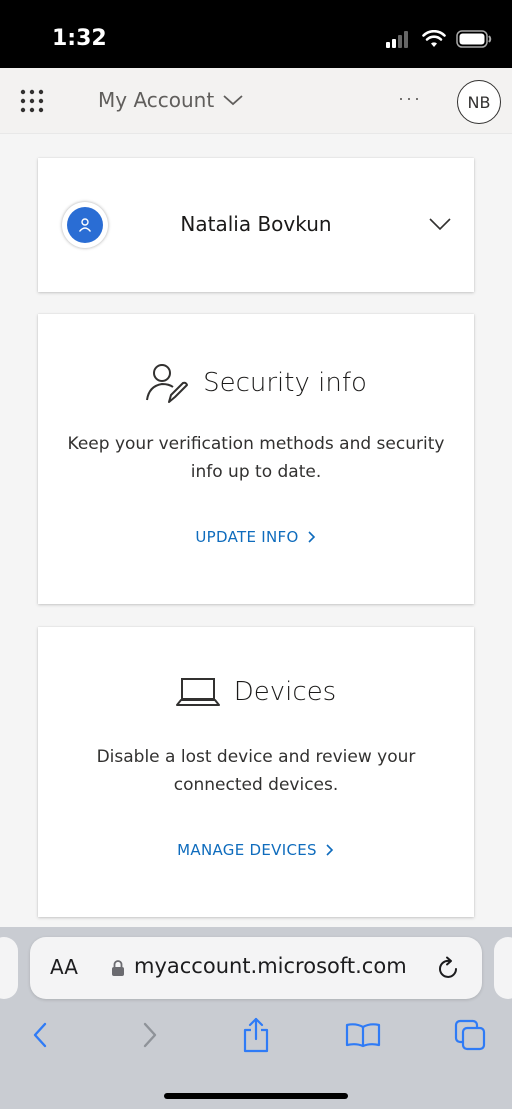  What do you see at coordinates (9, 968) in the screenshot?
I see `previous-tab-pill` at bounding box center [9, 968].